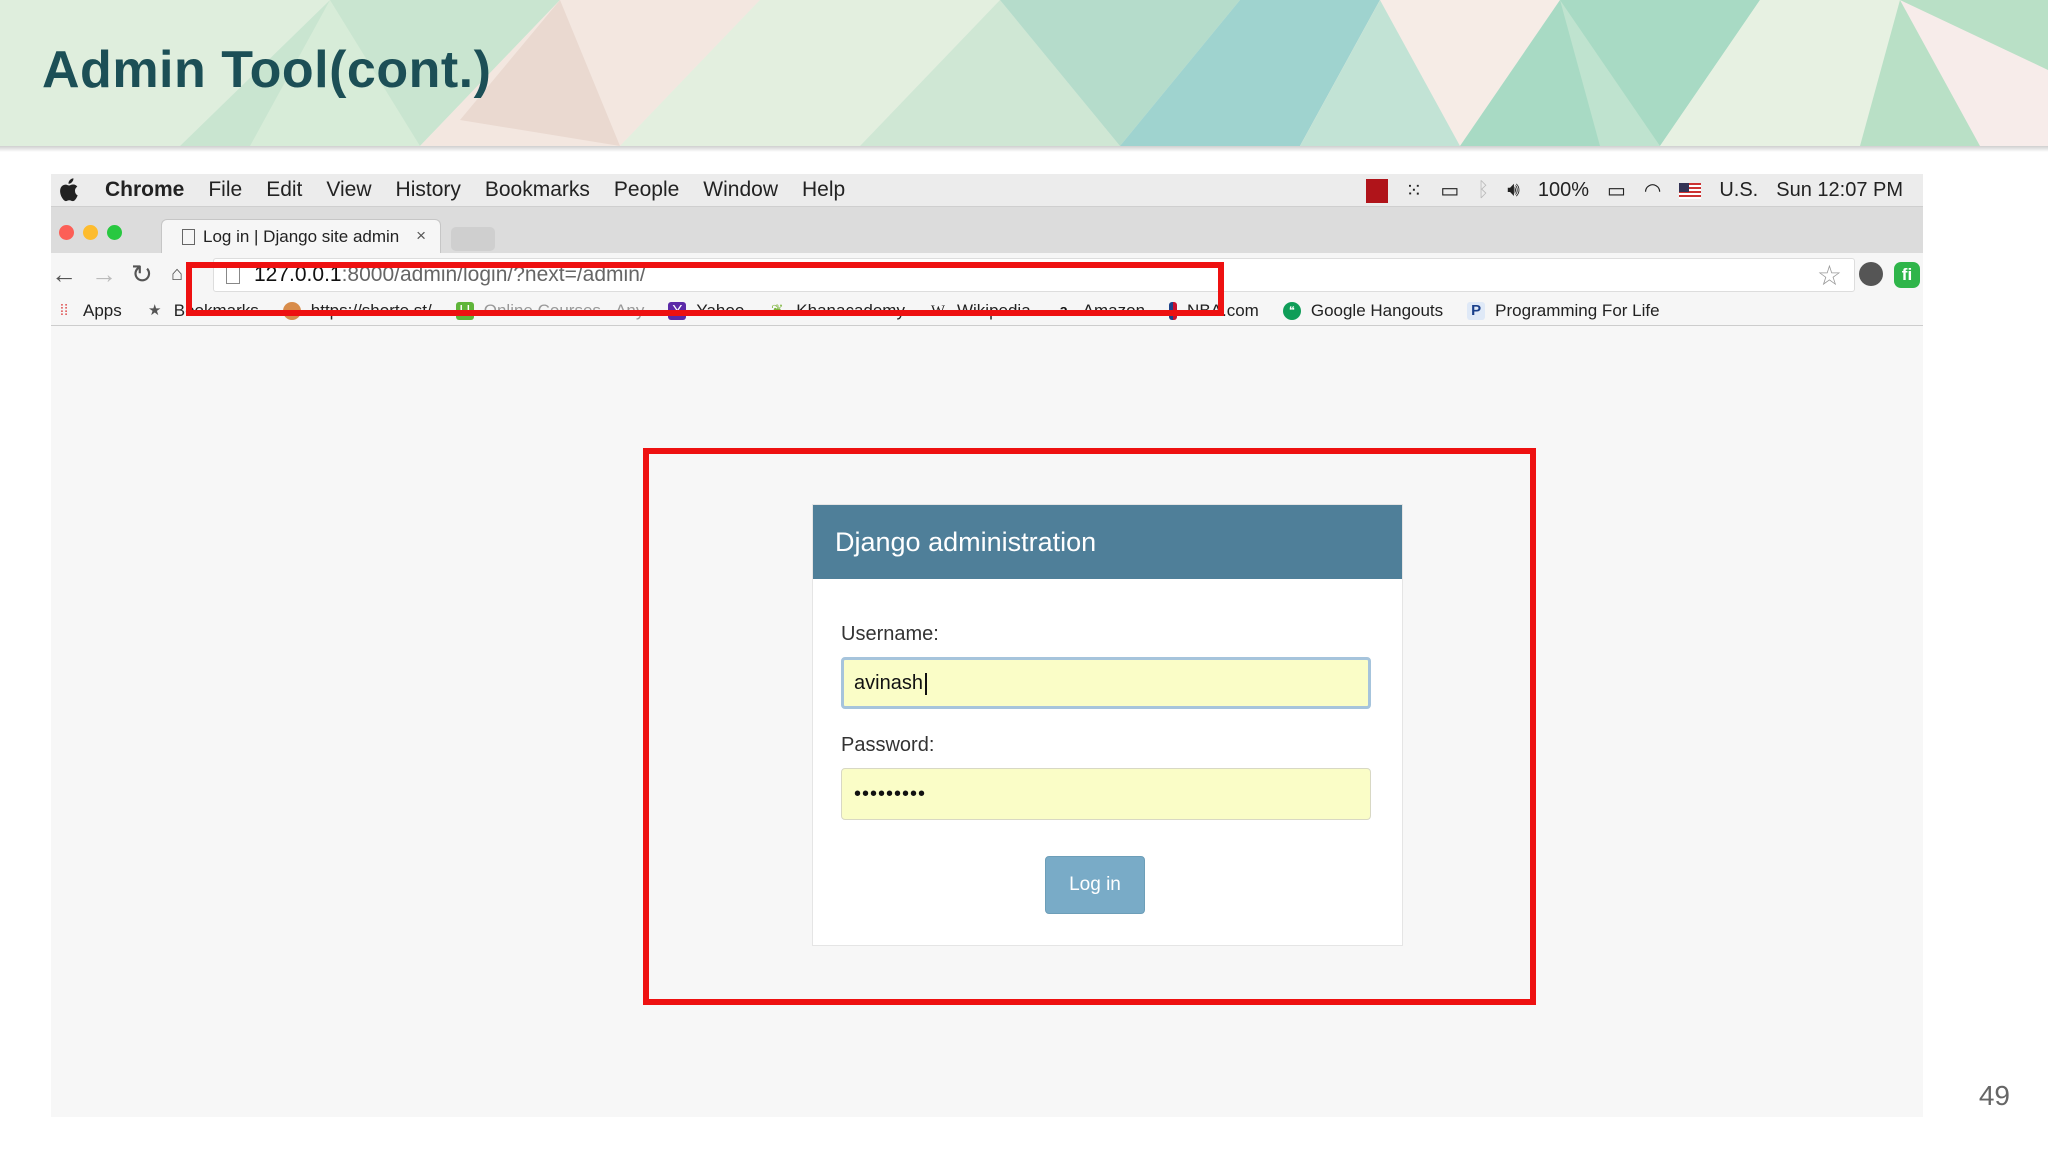 The image size is (2048, 1152). What do you see at coordinates (64, 274) in the screenshot?
I see `back-arrow-icon: ←` at bounding box center [64, 274].